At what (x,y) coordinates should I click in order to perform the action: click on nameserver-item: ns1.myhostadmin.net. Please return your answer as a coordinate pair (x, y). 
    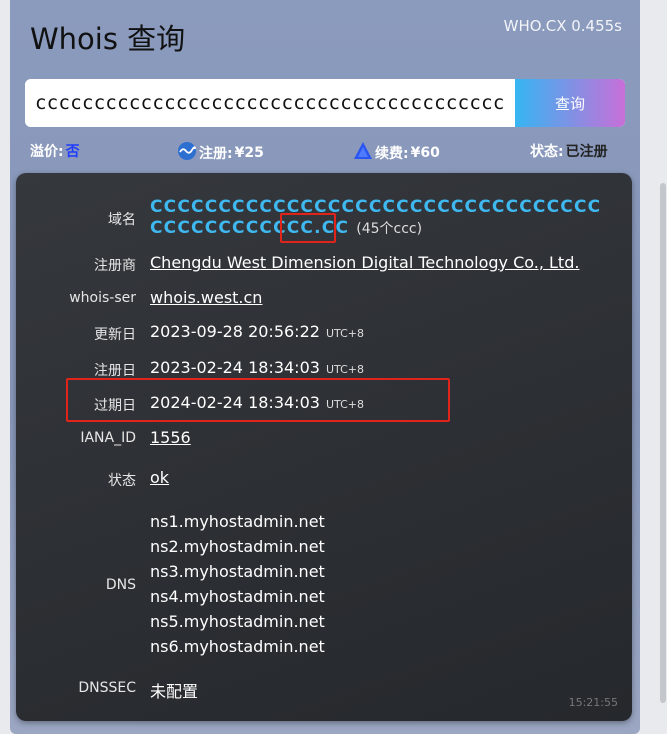
    Looking at the image, I should click on (237, 521).